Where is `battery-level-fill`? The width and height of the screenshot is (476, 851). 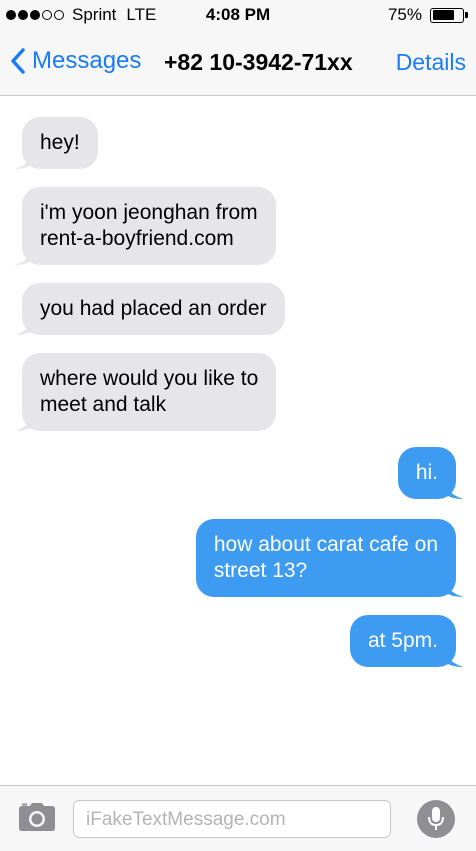 battery-level-fill is located at coordinates (443, 15).